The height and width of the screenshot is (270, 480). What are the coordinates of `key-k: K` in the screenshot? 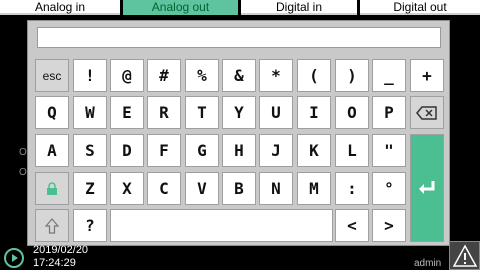 It's located at (314, 150).